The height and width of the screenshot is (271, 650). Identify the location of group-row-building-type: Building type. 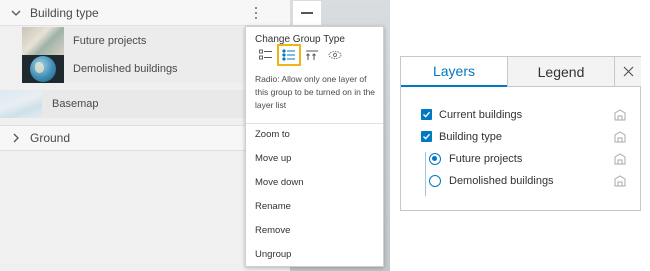
(145, 13).